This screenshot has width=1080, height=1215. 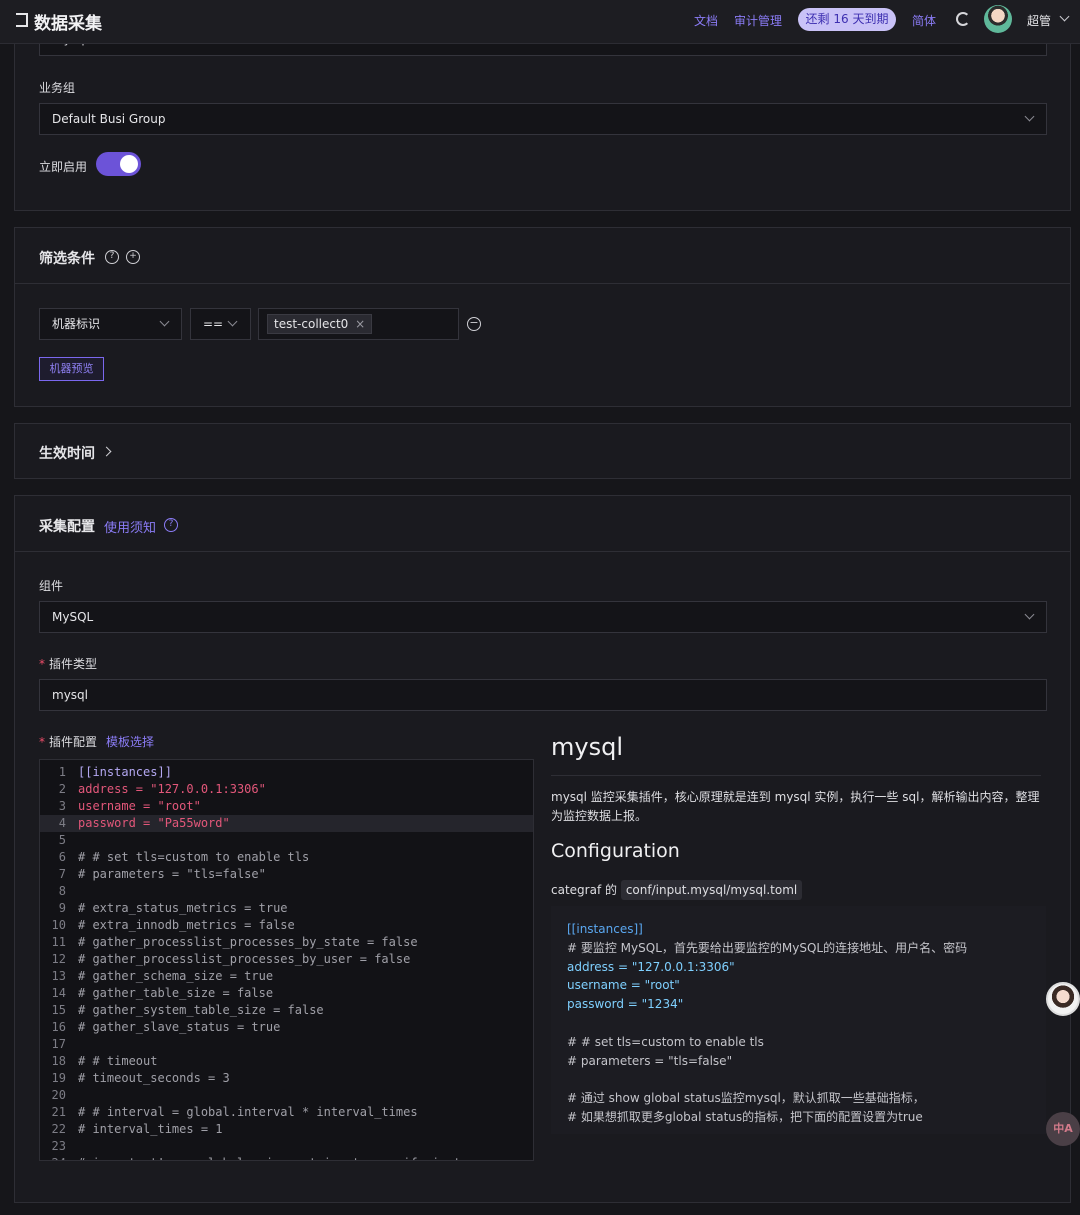 I want to click on code-text: # gather_system_table_size = false, so click(x=201, y=1010).